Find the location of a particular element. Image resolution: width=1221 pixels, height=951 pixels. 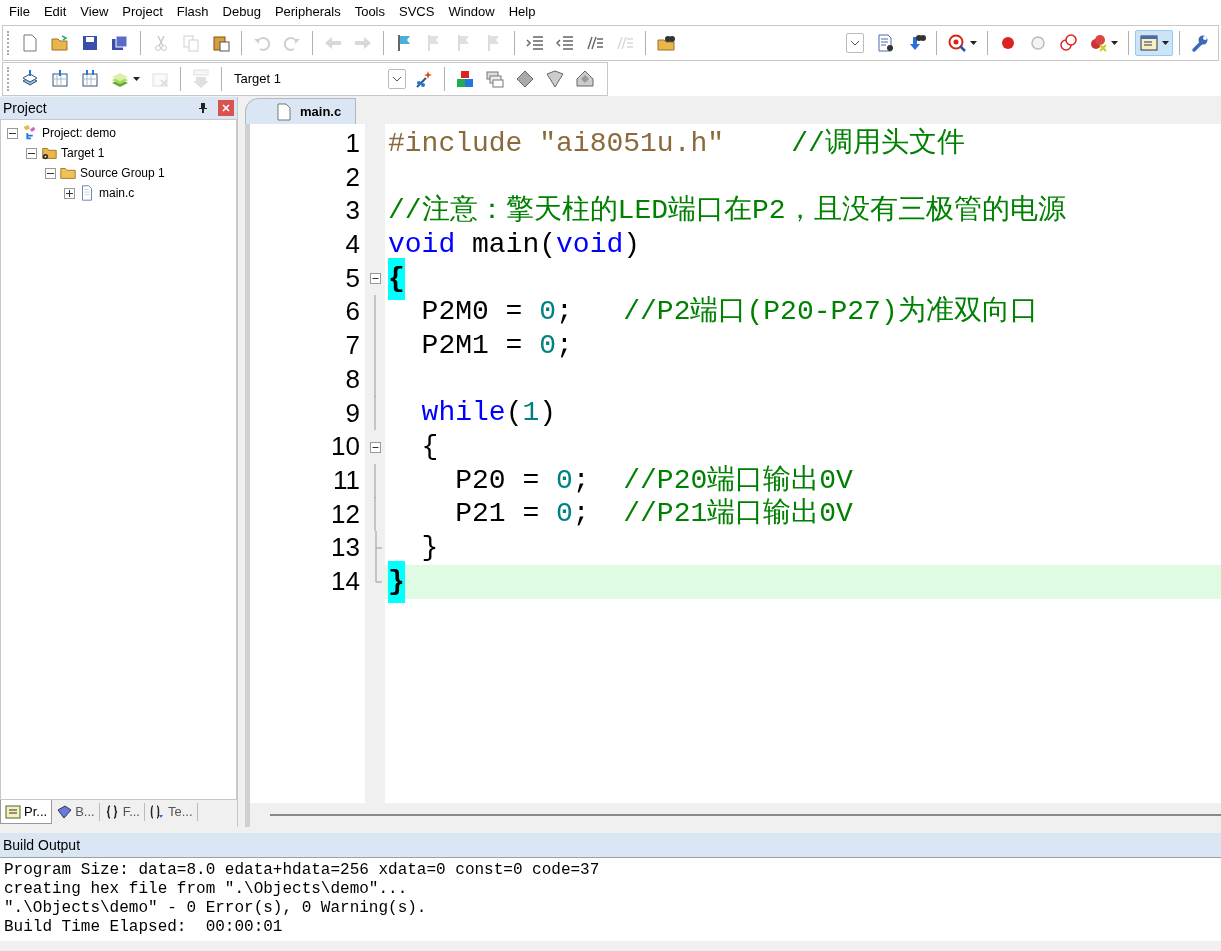

menu-item: View is located at coordinates (94, 12).